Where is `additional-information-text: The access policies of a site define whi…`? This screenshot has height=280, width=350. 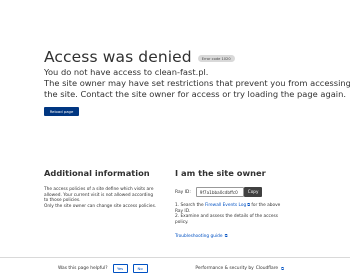
additional-information-text: The access policies of a site define whi… is located at coordinates (106, 198).